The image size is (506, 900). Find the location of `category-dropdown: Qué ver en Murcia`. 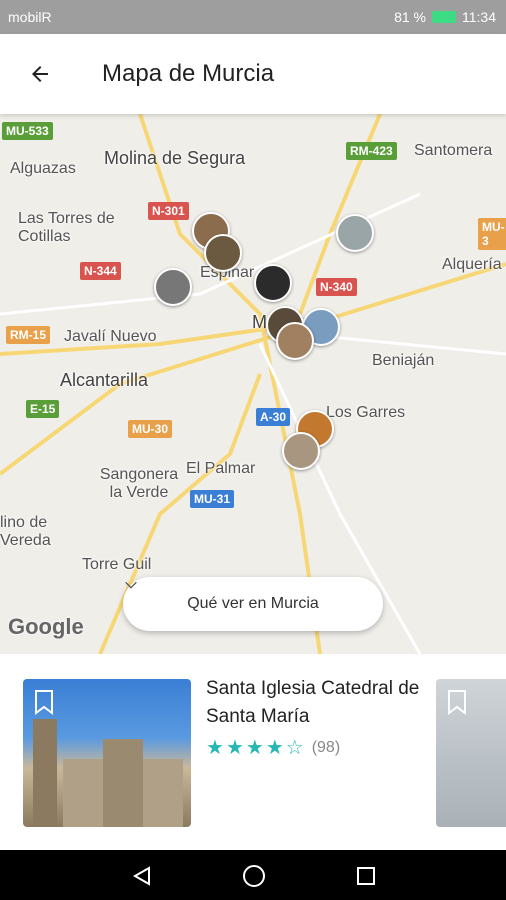

category-dropdown: Qué ver en Murcia is located at coordinates (253, 604).